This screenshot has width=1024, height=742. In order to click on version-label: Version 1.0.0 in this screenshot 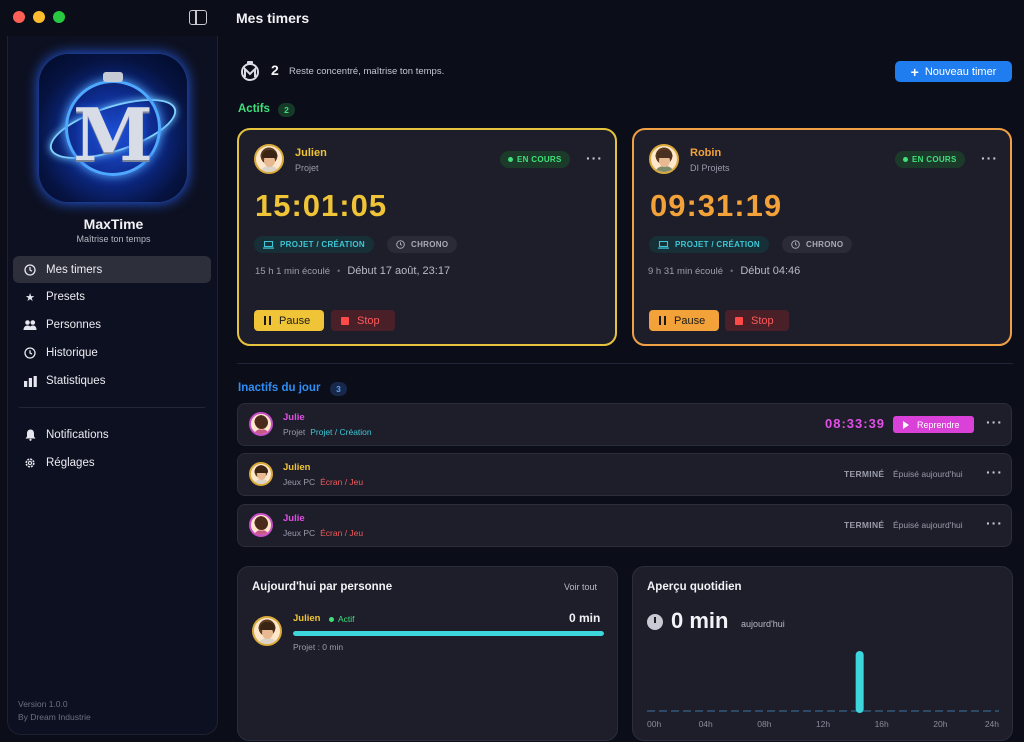, I will do `click(43, 704)`.